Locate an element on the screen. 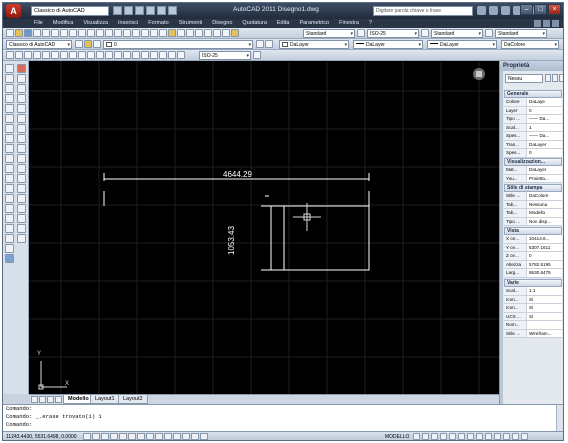  property-row: Spes... 0 is located at coordinates (533, 153).